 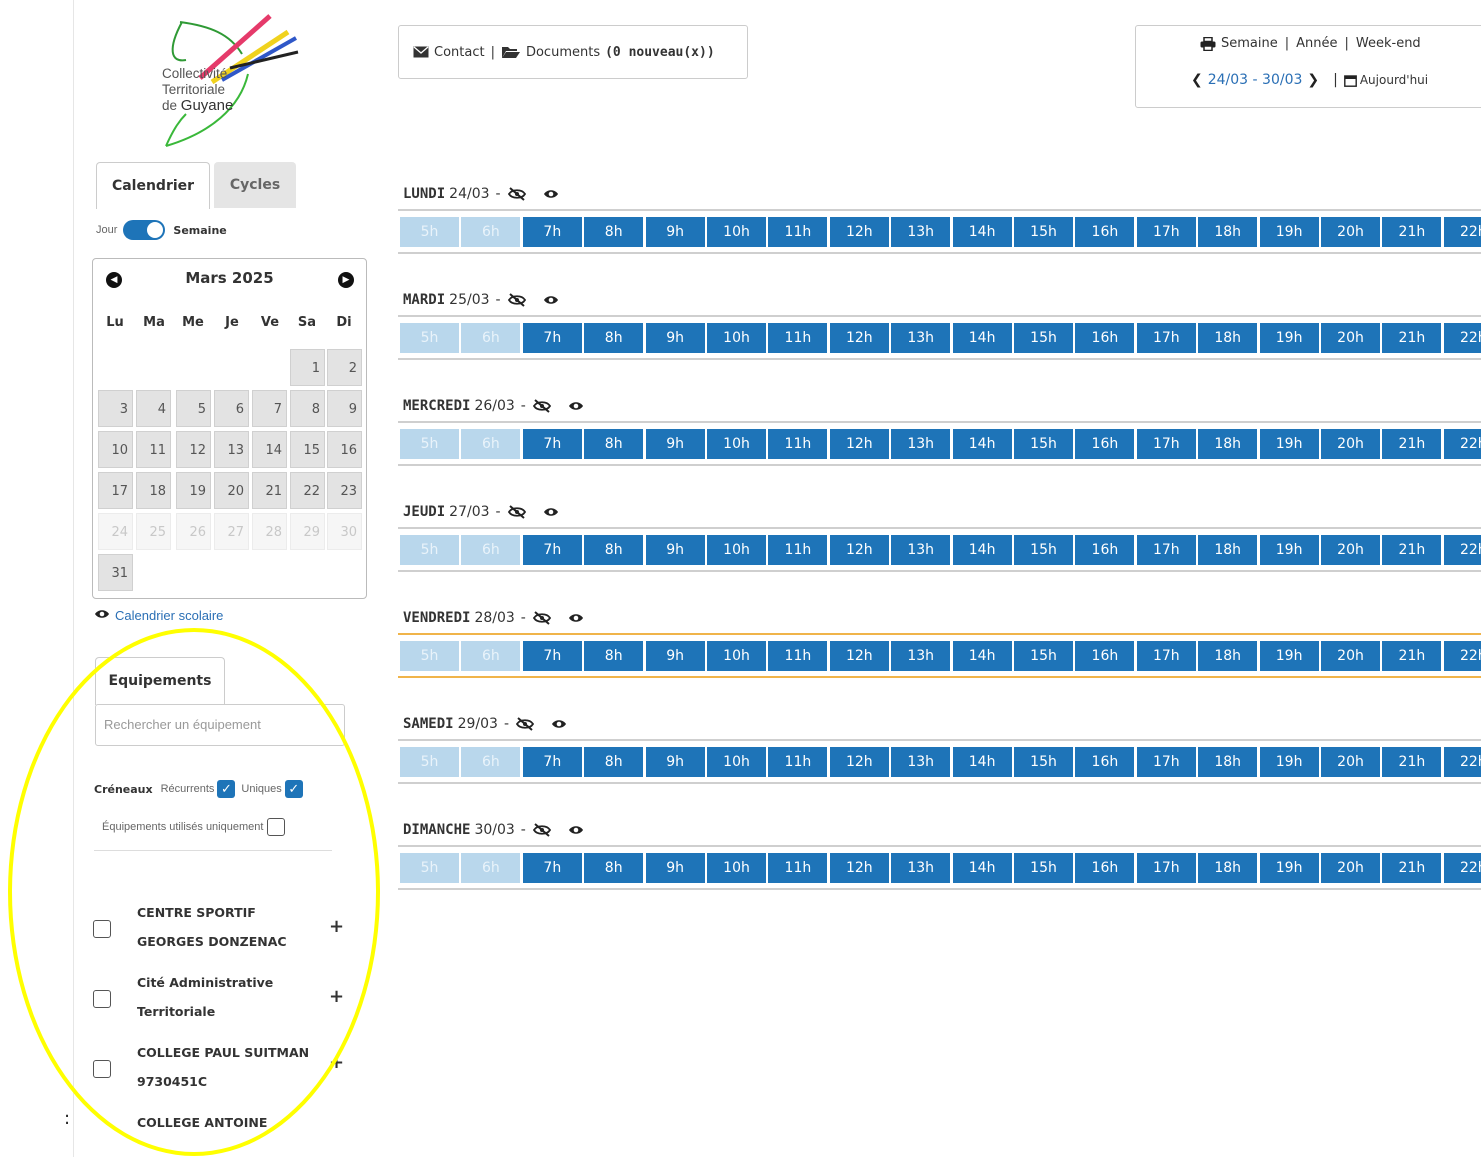 I want to click on calendar-day: 16, so click(x=344, y=449).